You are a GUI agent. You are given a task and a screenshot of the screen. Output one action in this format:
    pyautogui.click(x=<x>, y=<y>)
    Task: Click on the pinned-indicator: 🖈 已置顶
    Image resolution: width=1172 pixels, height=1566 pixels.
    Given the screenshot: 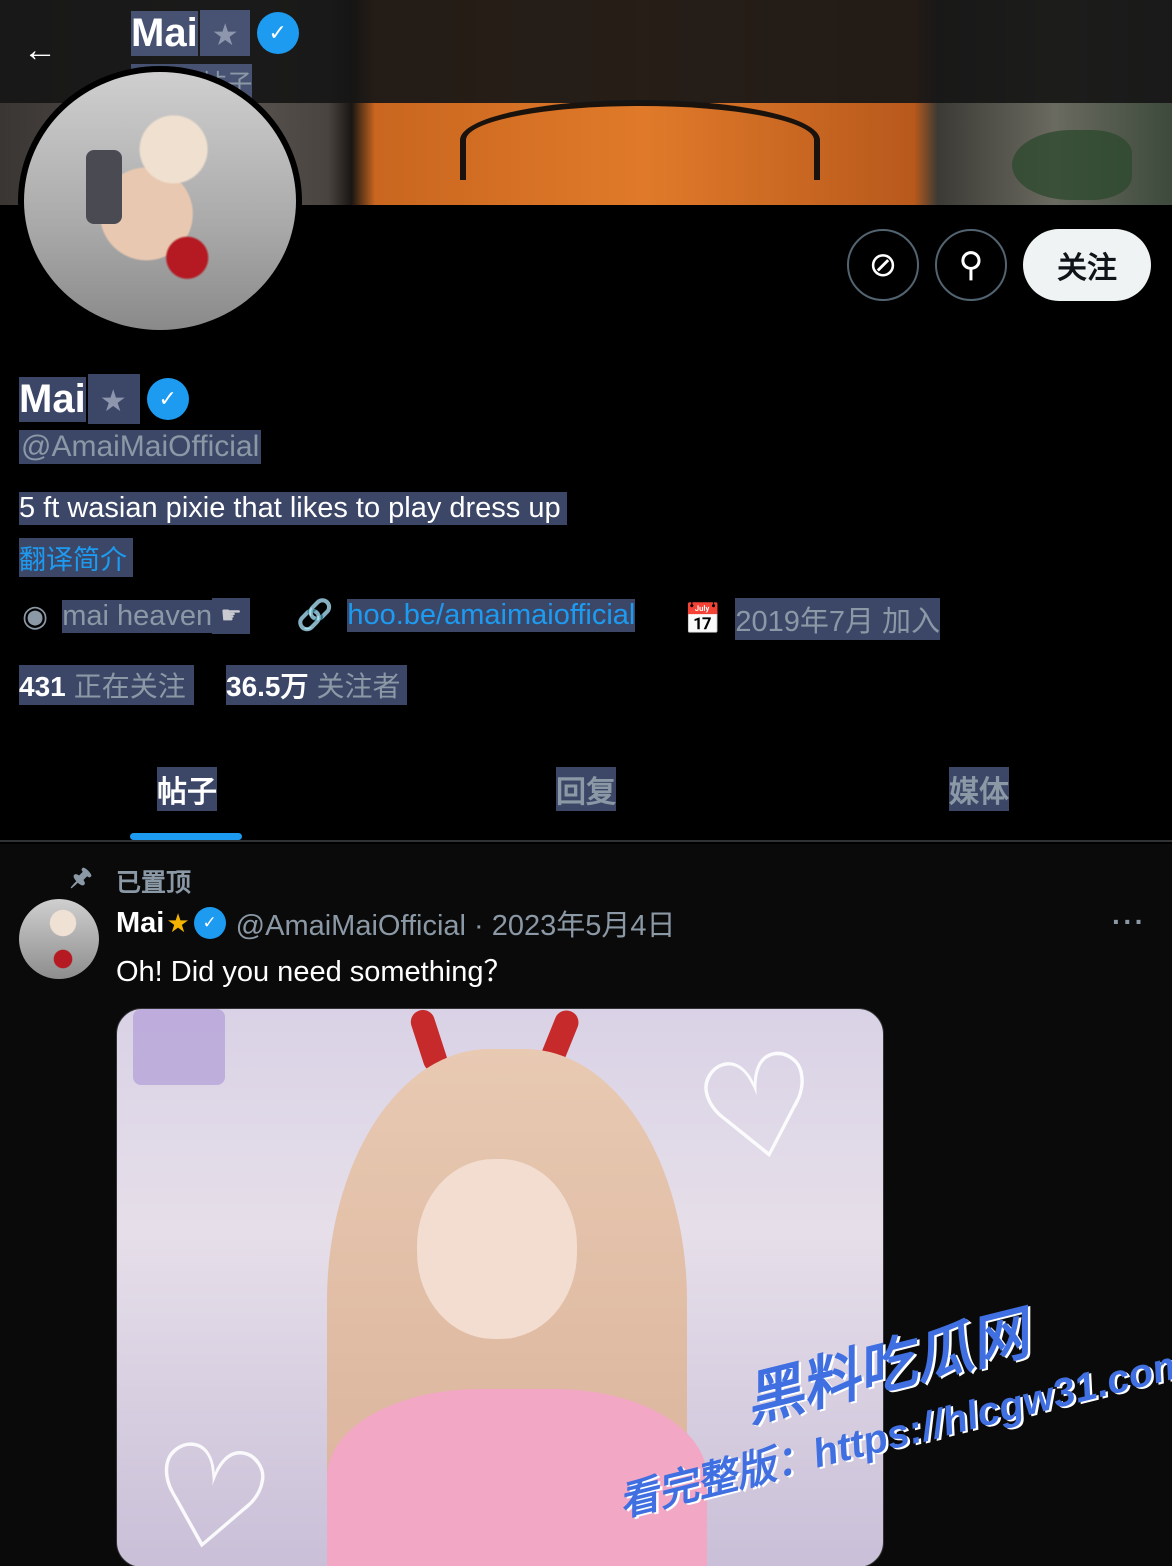 What is the action you would take?
    pyautogui.click(x=130, y=880)
    